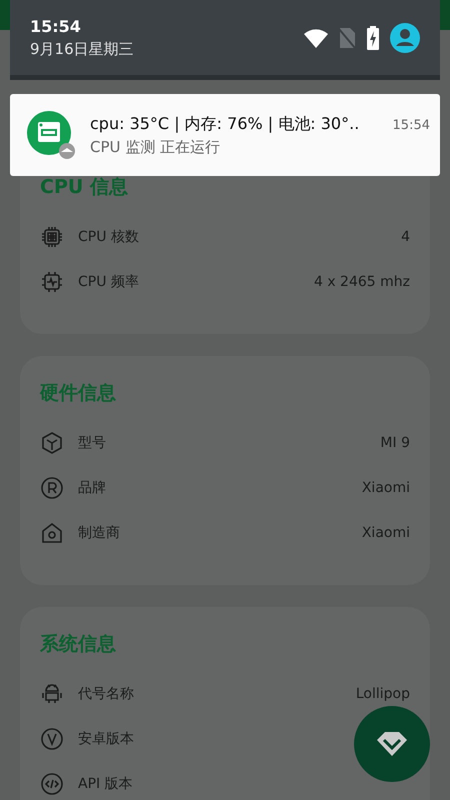 Image resolution: width=450 pixels, height=800 pixels. I want to click on notification-card: cpu: 35°C | 内存: 76% | 电池: 30°.. 15:54 CPU 监测 正在运行, so click(225, 135).